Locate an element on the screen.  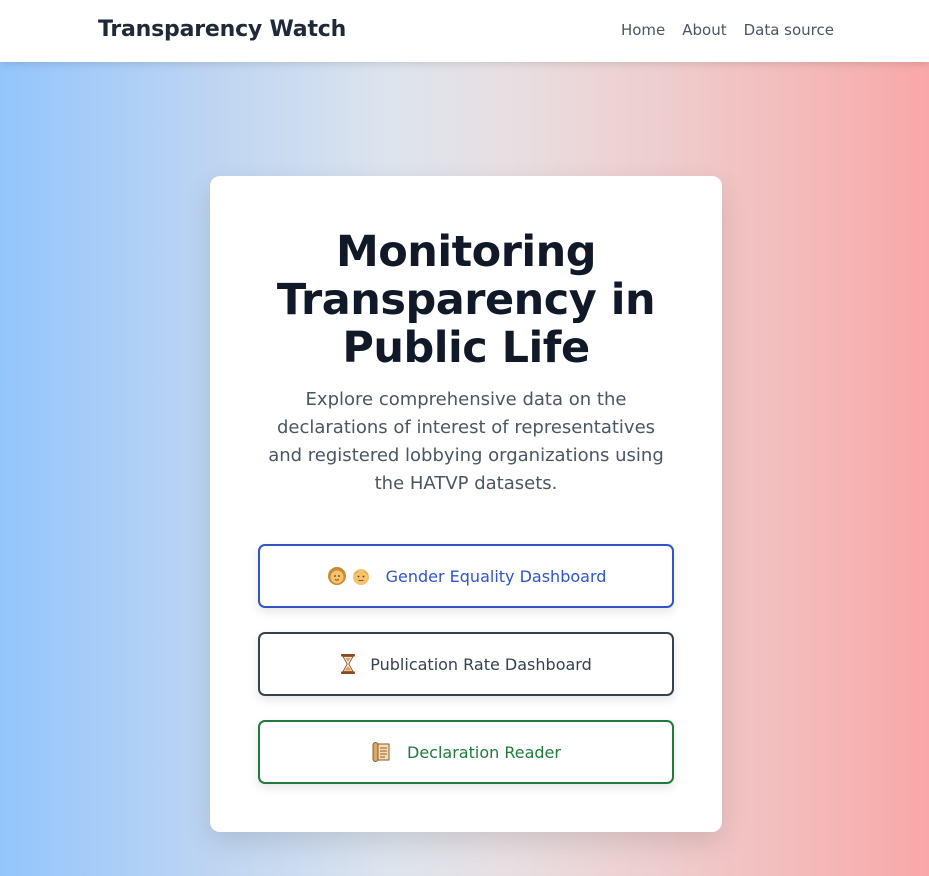
gender-equality-dashboard-button: Gender Equality Dashboard is located at coordinates (466, 576).